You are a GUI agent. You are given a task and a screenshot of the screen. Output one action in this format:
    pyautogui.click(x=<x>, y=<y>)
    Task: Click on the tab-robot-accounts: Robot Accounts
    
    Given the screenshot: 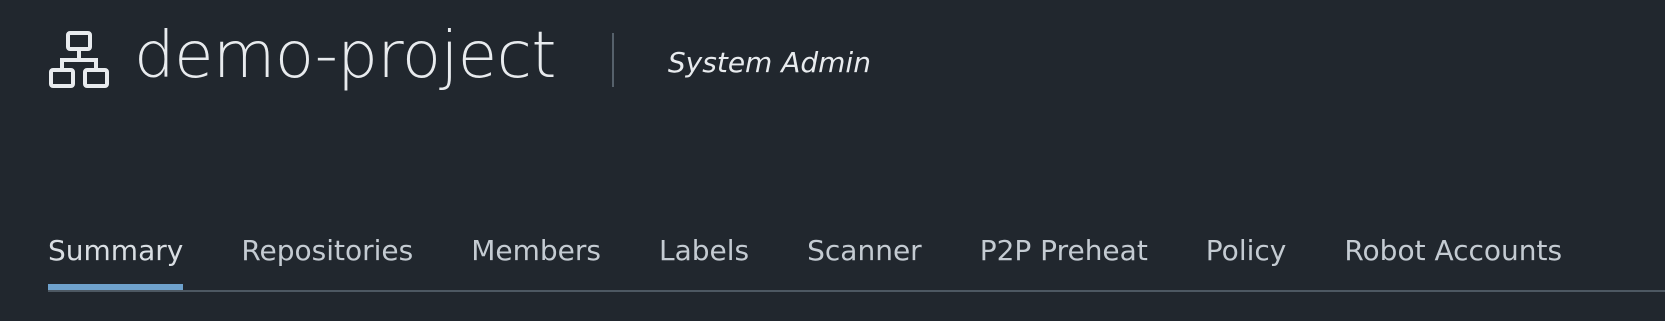 What is the action you would take?
    pyautogui.click(x=1453, y=258)
    